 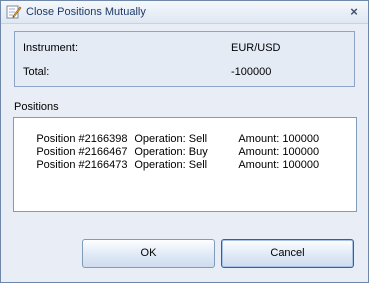 I want to click on positions-label: Positions, so click(x=36, y=107).